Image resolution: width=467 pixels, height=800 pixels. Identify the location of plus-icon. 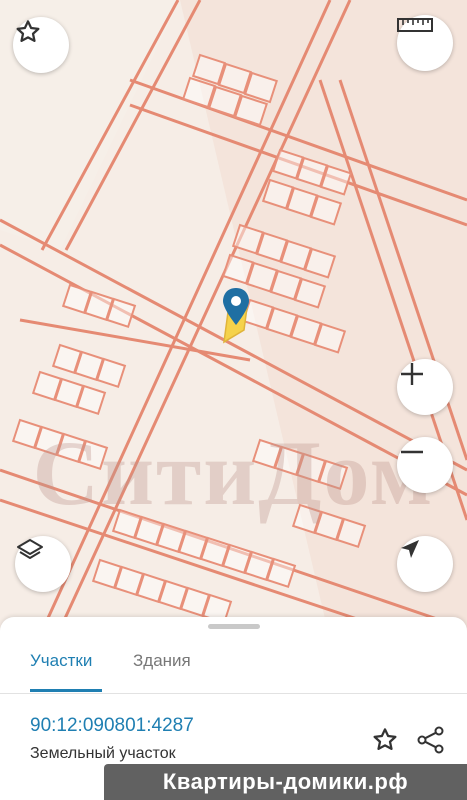
(412, 374).